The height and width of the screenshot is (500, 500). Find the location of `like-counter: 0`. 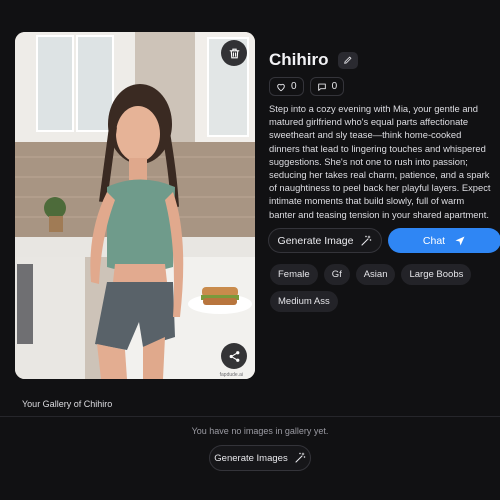

like-counter: 0 is located at coordinates (286, 86).